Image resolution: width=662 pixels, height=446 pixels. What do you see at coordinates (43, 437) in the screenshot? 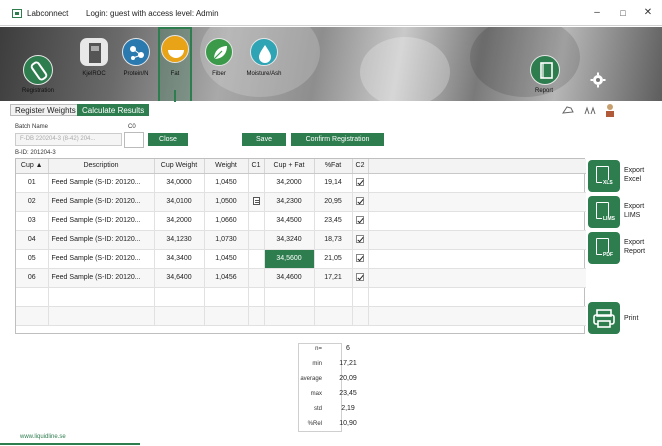
I see `footer-link: www.liquidline.se` at bounding box center [43, 437].